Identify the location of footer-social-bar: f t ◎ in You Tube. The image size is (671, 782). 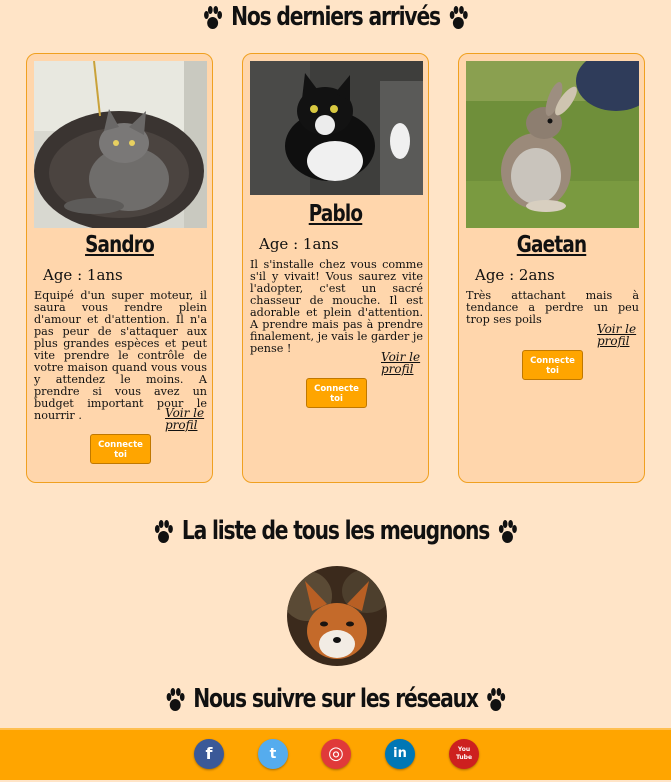
(335, 754).